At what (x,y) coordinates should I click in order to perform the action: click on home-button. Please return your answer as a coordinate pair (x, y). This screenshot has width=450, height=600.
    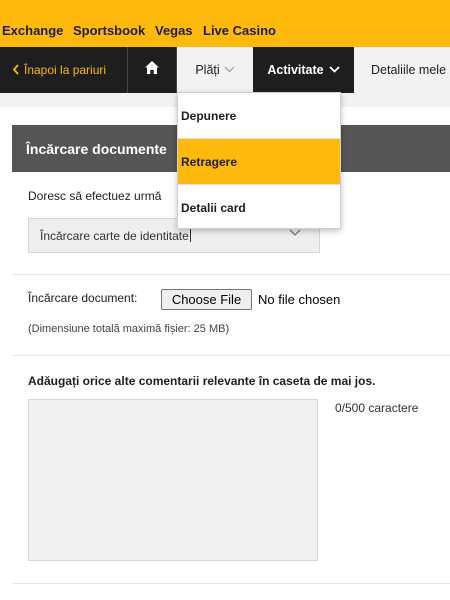
    Looking at the image, I should click on (152, 70).